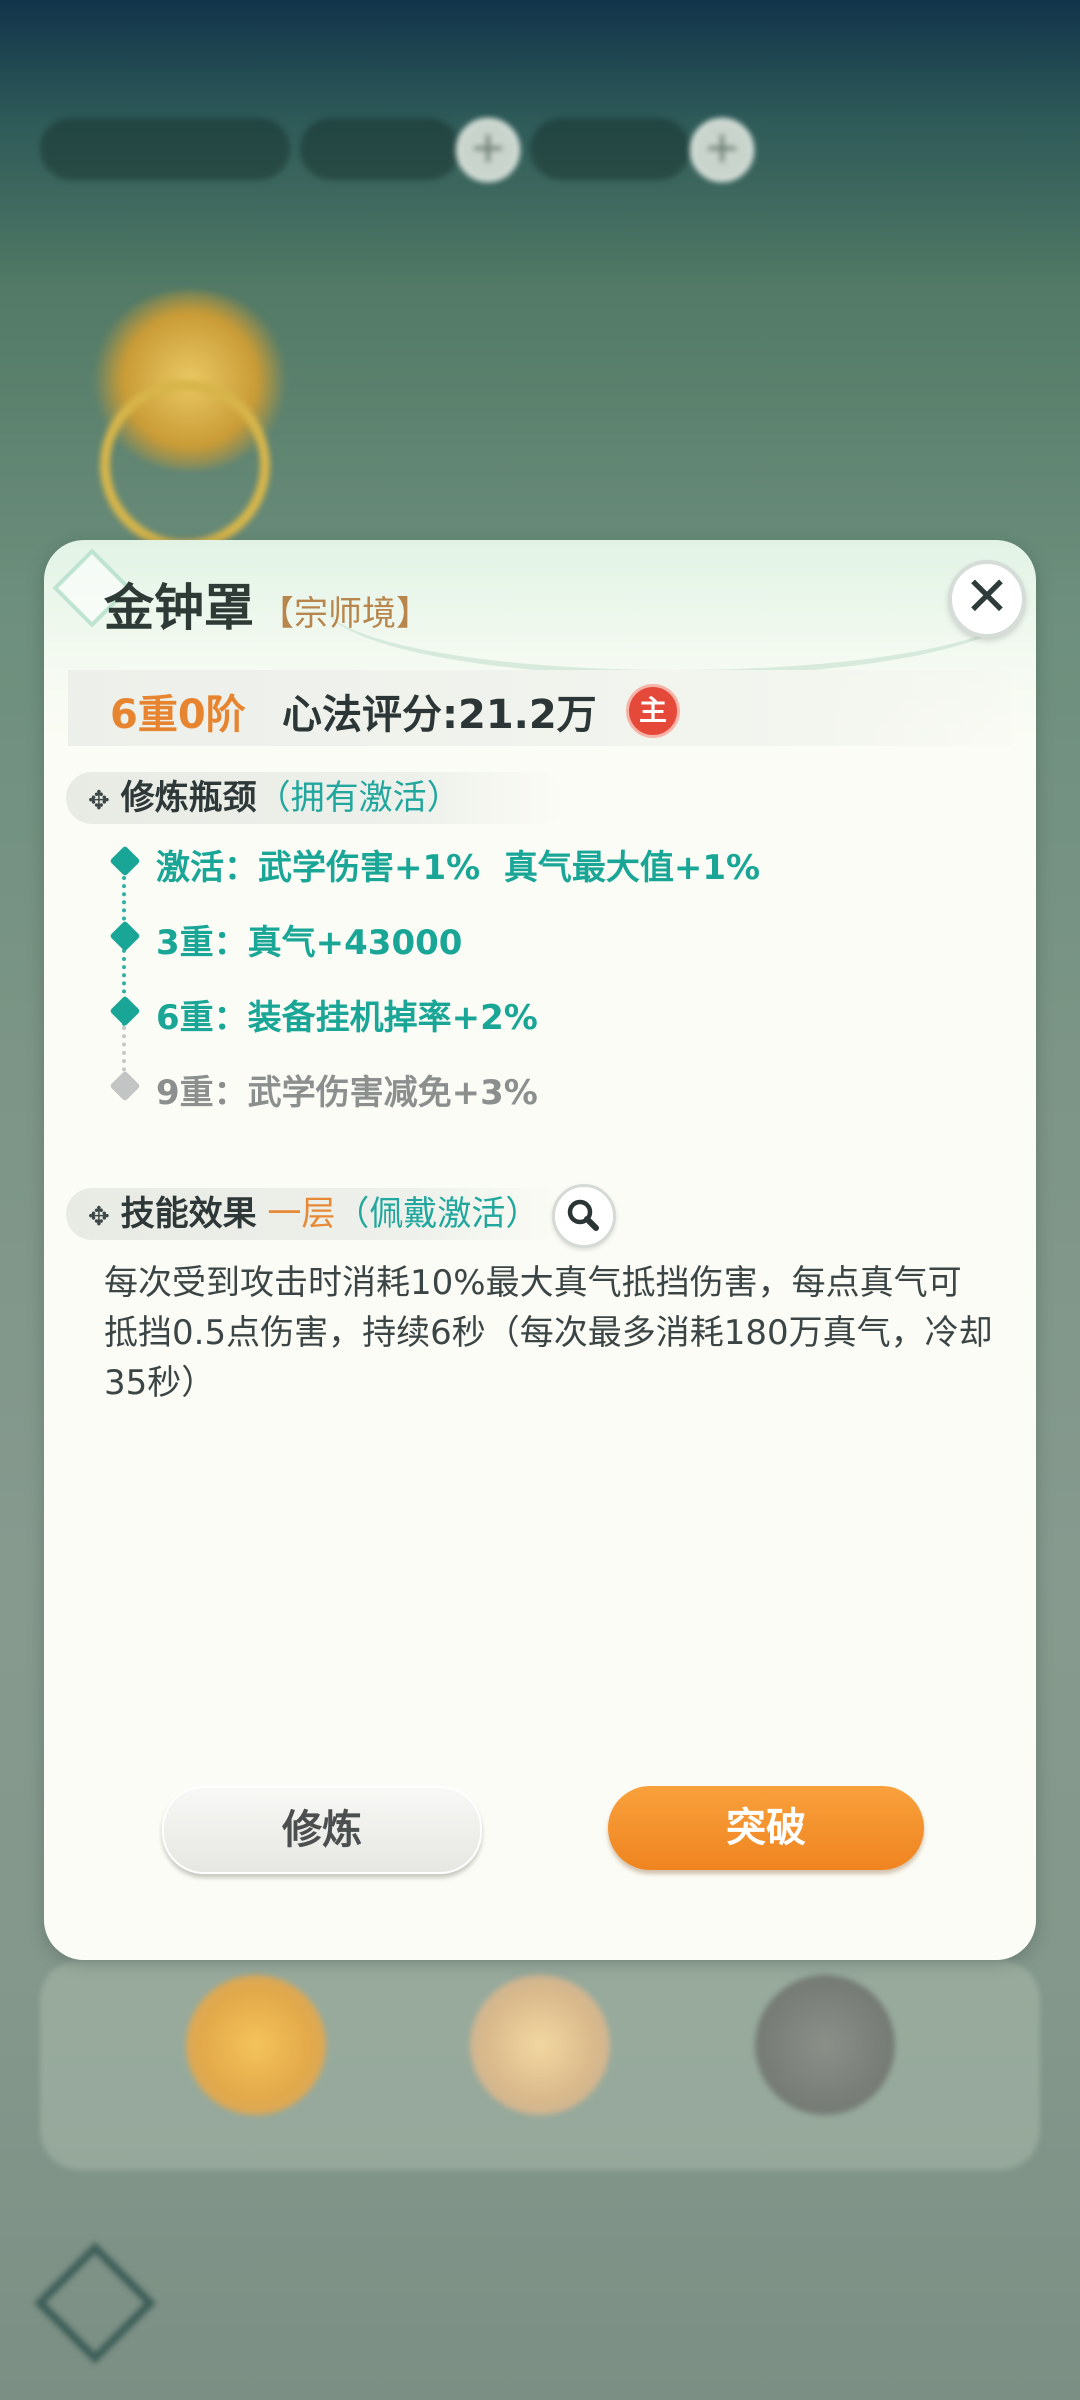  Describe the element at coordinates (95, 2303) in the screenshot. I see `bottom-diamond-icon` at that location.